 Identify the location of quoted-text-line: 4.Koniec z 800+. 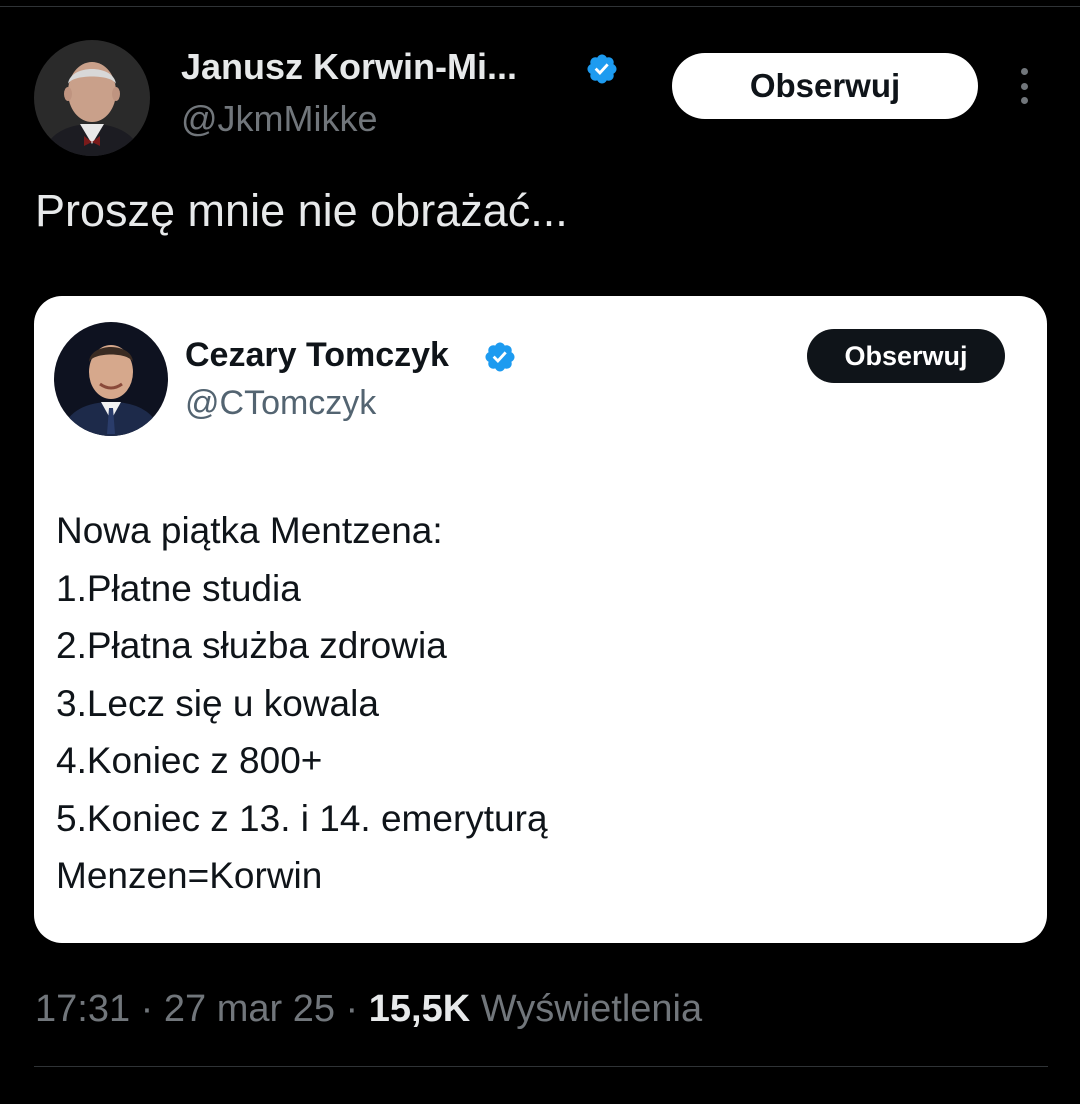
(189, 760).